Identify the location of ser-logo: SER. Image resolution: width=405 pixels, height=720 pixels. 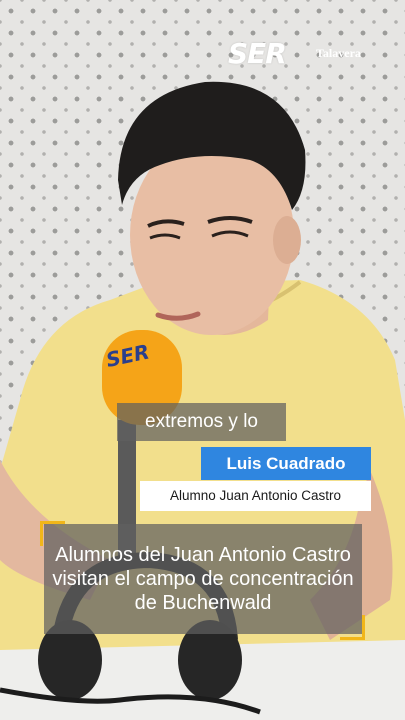
(257, 53).